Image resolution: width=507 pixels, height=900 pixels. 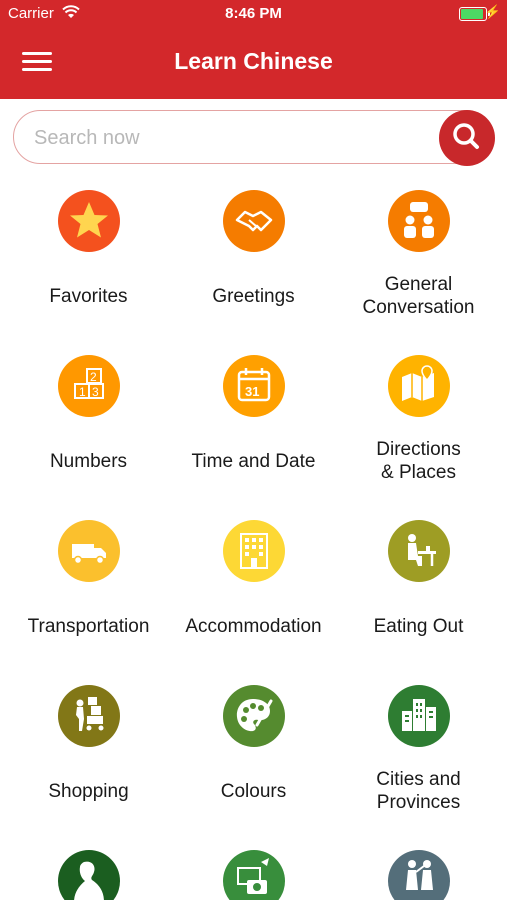 What do you see at coordinates (418, 432) in the screenshot?
I see `category-directions-places: Directions & Places` at bounding box center [418, 432].